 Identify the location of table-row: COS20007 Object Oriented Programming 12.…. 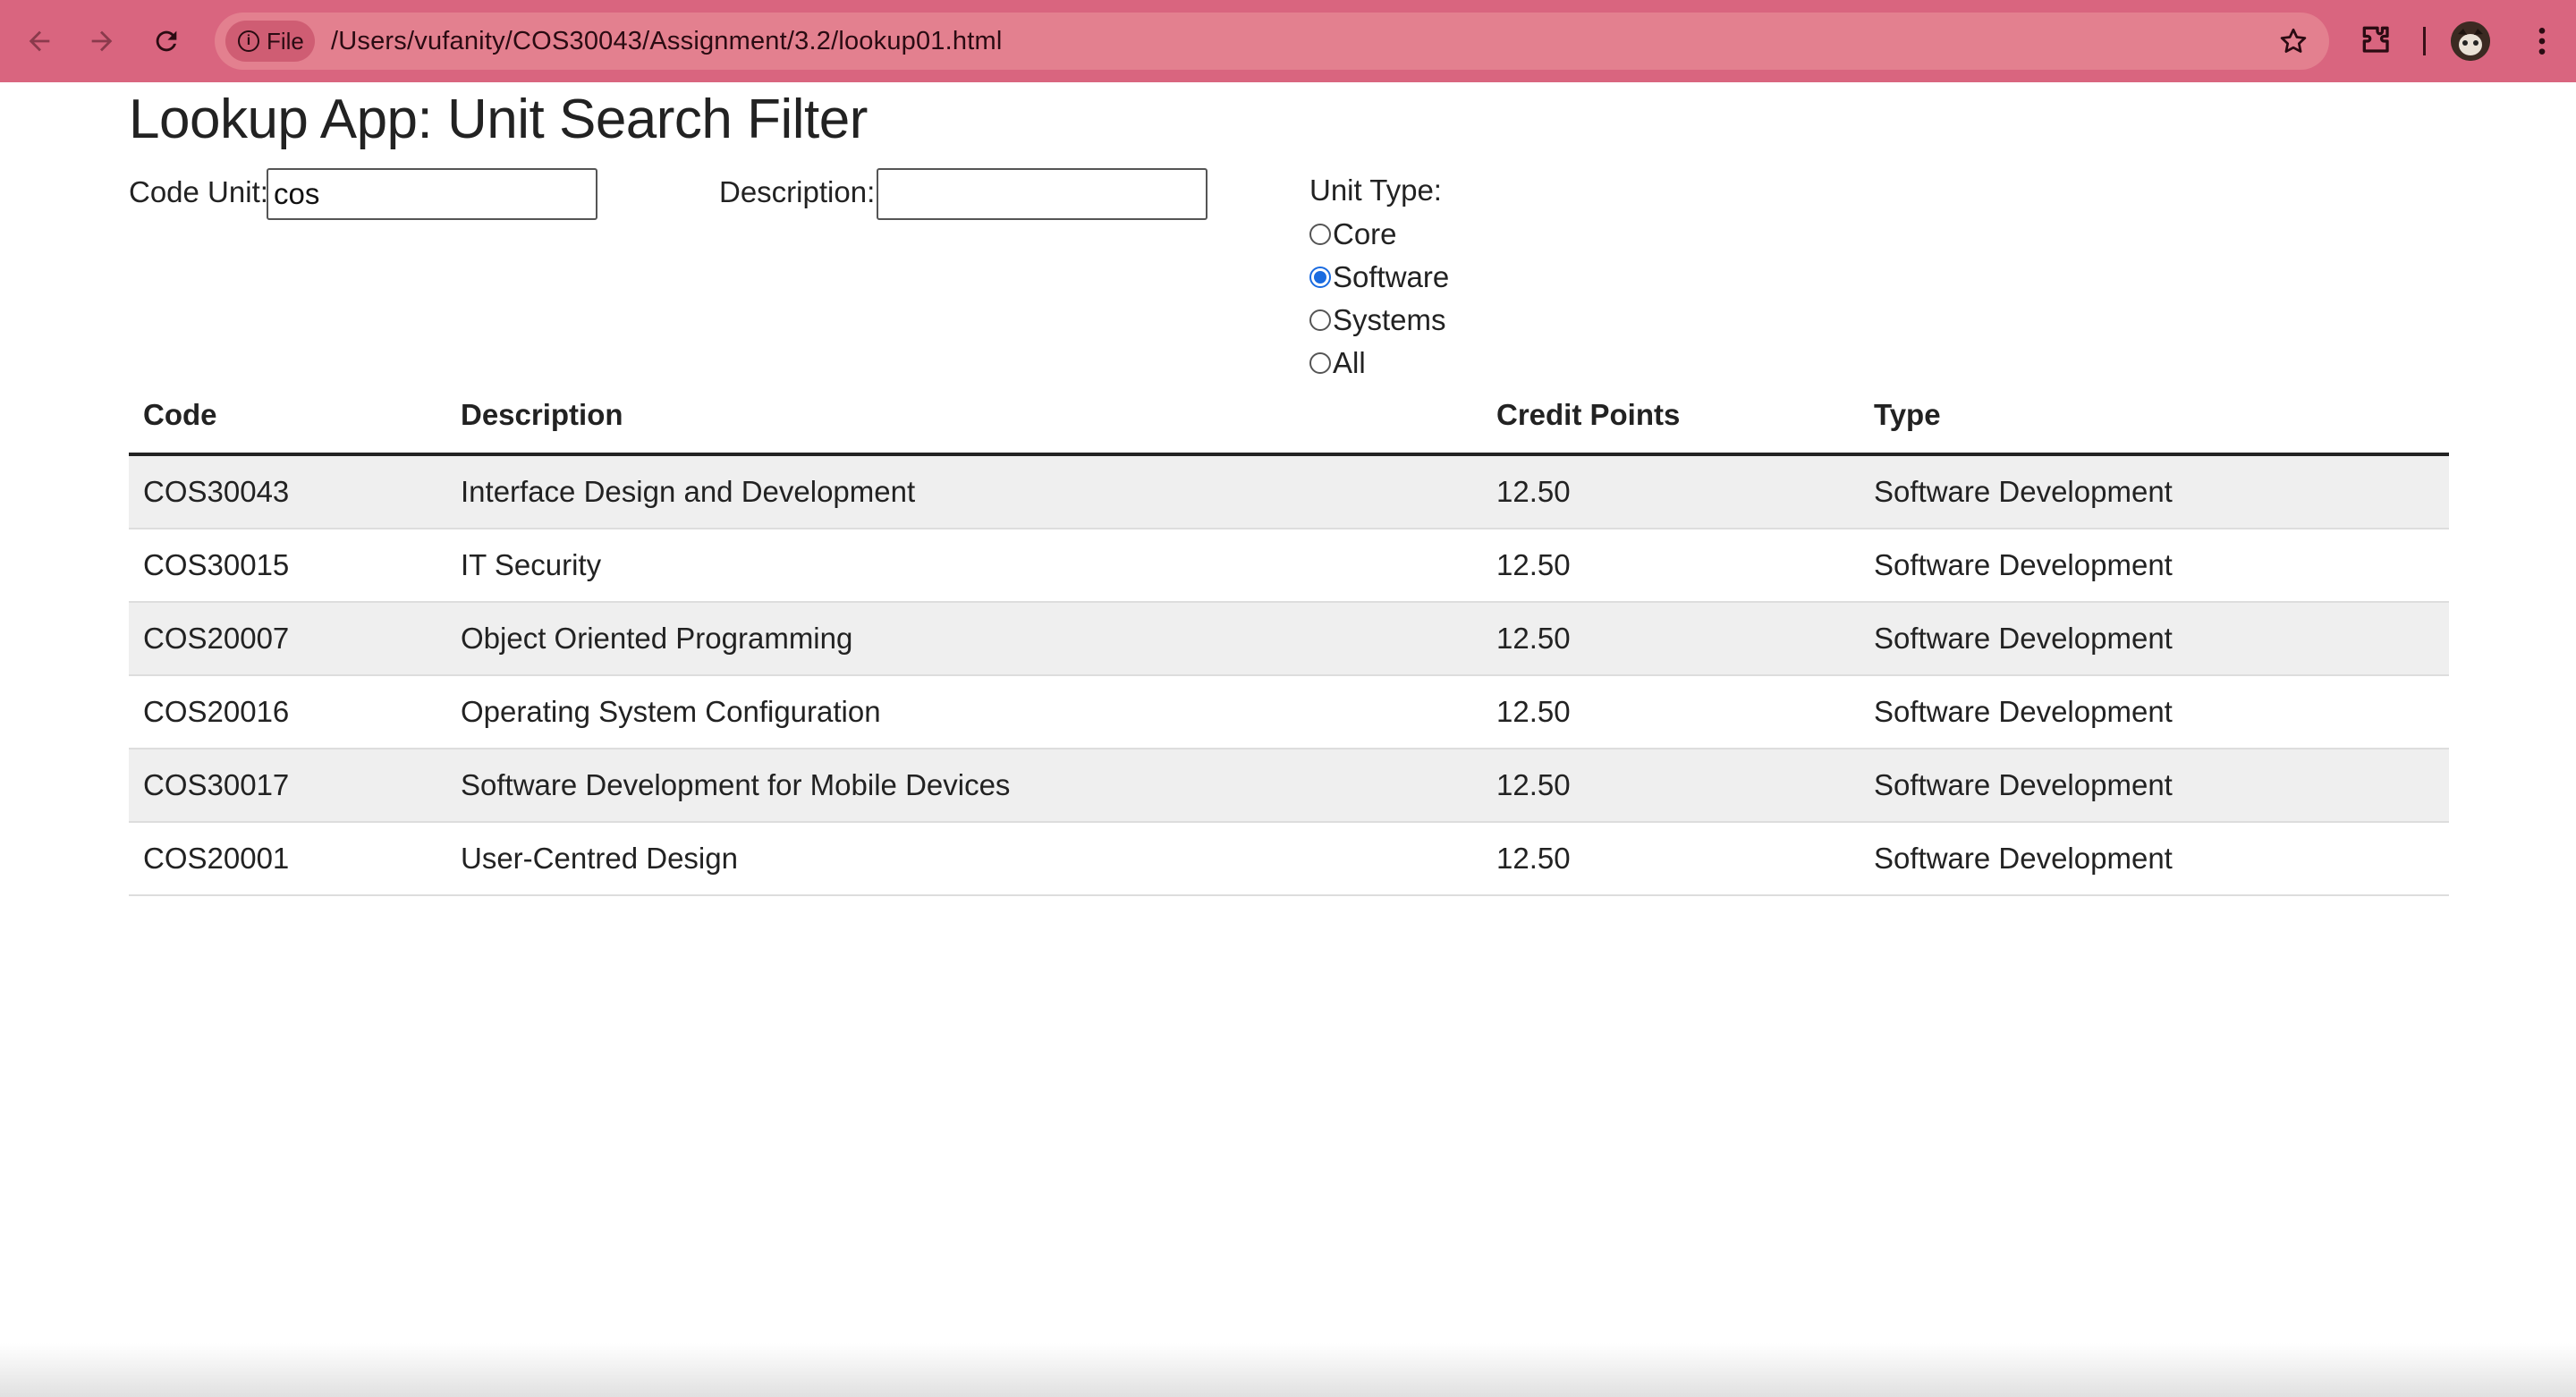
(1289, 639).